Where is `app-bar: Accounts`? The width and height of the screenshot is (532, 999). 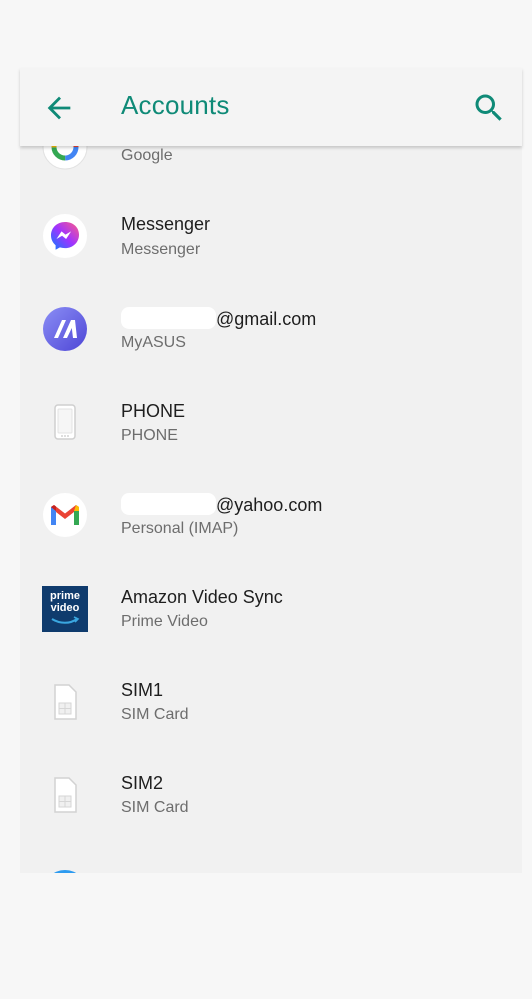 app-bar: Accounts is located at coordinates (271, 107).